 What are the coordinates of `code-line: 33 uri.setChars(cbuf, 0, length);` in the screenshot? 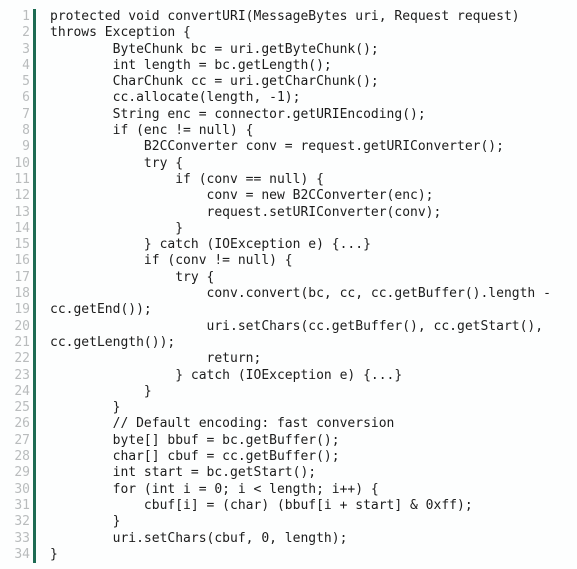 It's located at (288, 539).